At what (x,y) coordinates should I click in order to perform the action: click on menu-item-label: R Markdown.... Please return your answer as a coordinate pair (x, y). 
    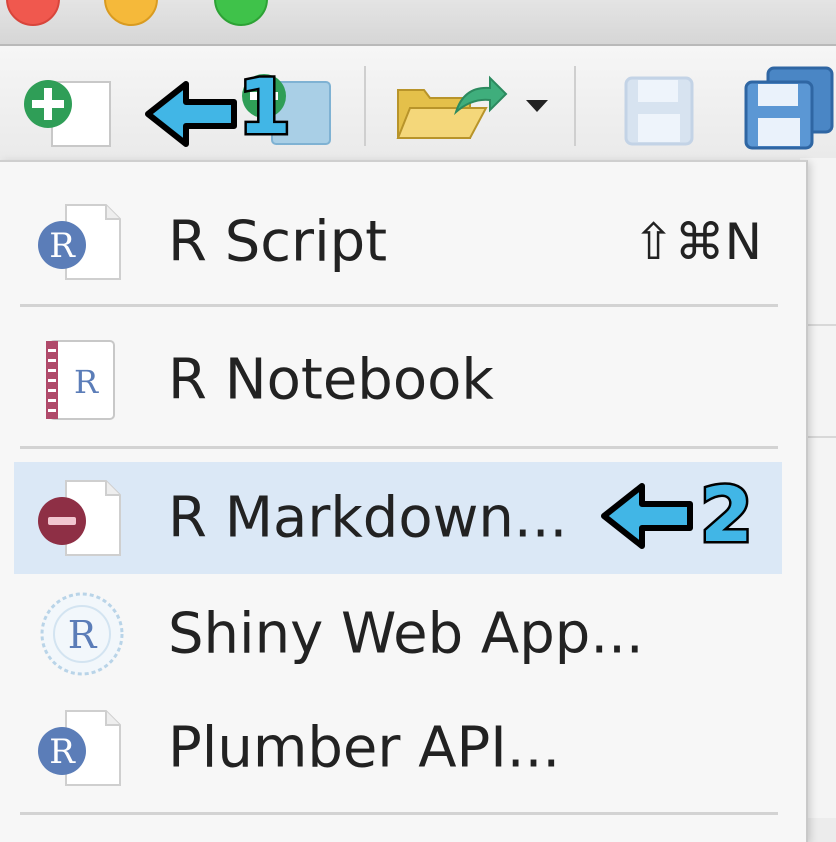
    Looking at the image, I should click on (368, 518).